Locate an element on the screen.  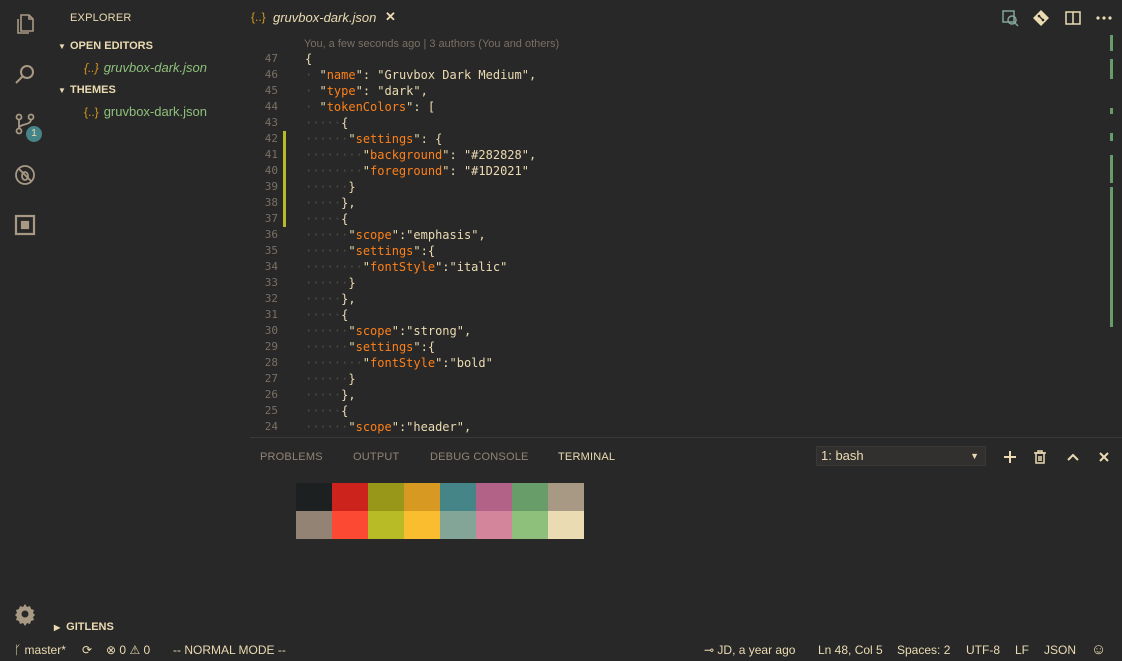
code-line: 28 ········"fontStyle":"bold" is located at coordinates (678, 363).